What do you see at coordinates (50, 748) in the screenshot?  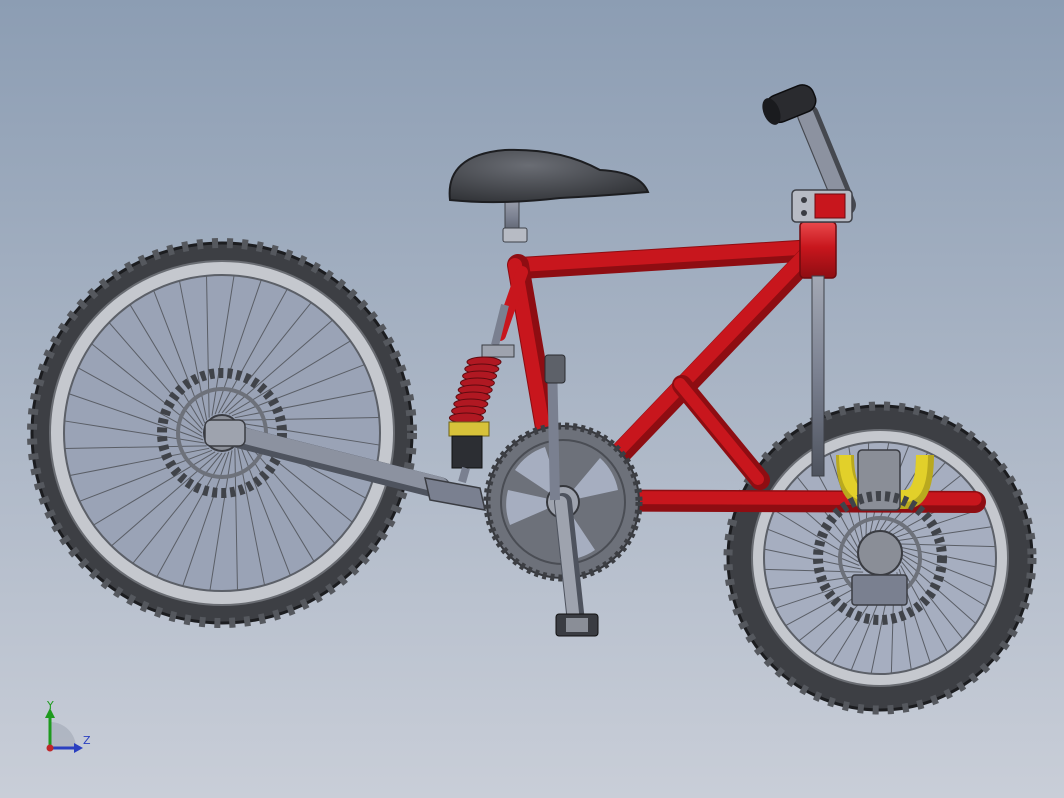 I see `triad-x-axis-dot` at bounding box center [50, 748].